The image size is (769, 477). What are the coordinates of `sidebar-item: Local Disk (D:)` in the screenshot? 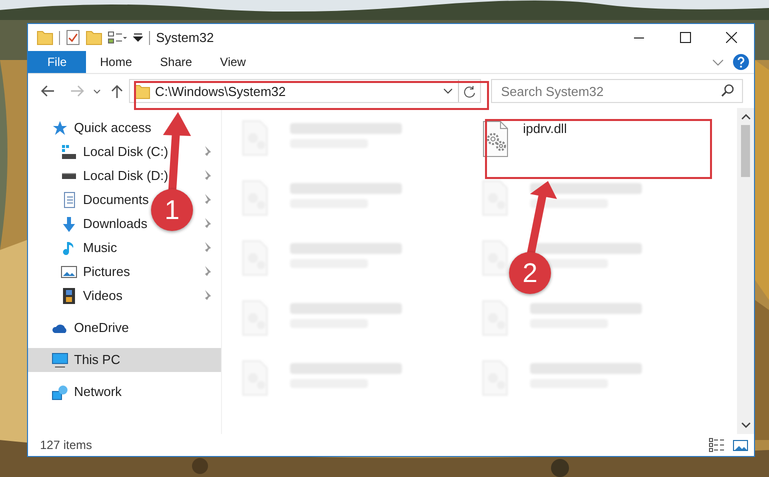 It's located at (114, 176).